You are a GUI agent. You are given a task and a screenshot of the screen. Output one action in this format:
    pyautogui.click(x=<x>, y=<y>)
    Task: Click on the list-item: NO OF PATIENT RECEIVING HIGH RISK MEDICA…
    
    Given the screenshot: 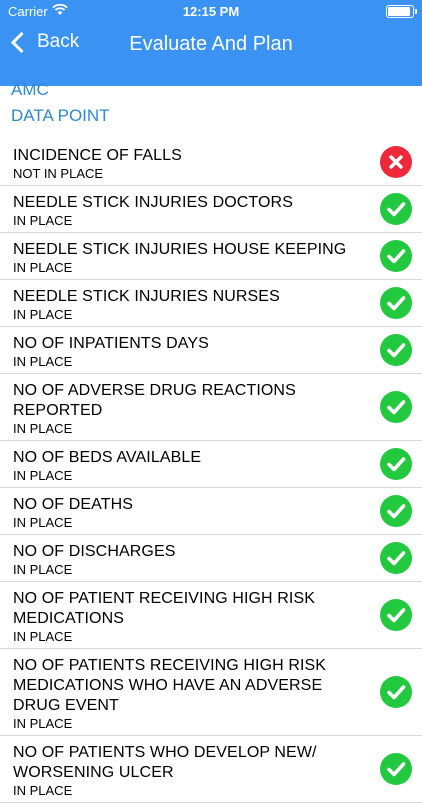 What is the action you would take?
    pyautogui.click(x=211, y=615)
    